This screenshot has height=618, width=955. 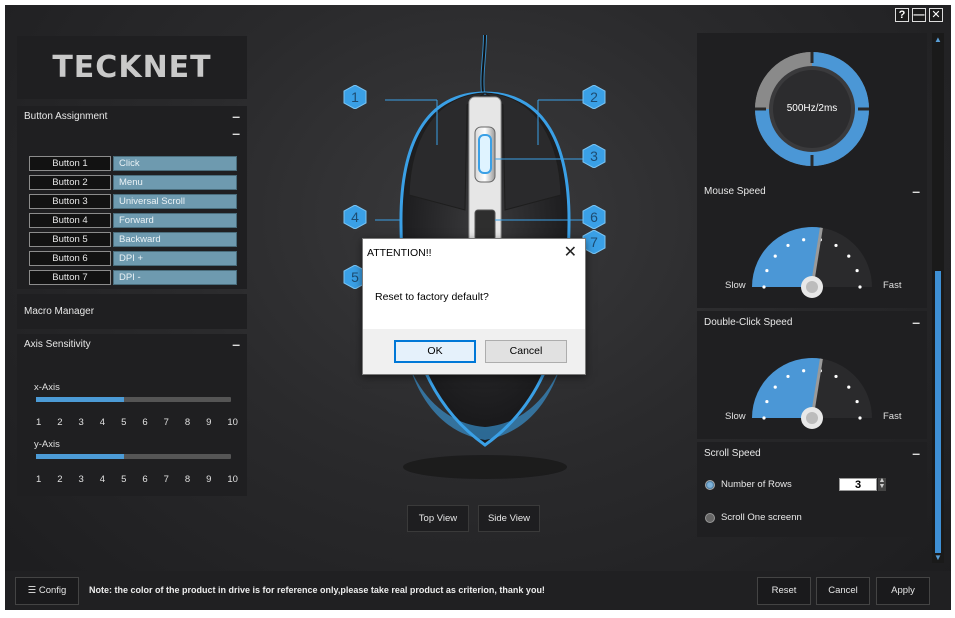 I want to click on double-click-speed-panel: Double-Click Speed – Slow Fast, so click(x=812, y=375).